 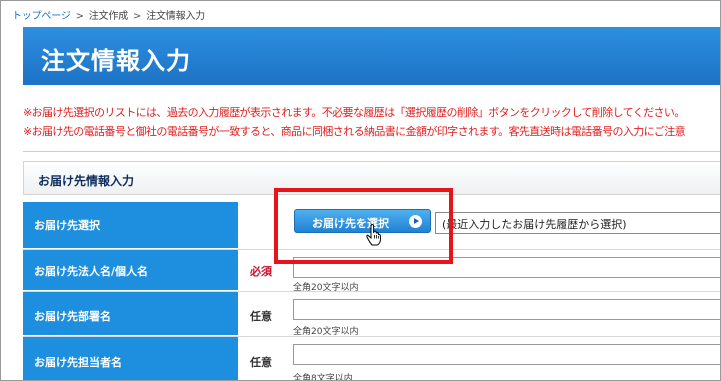 I want to click on breadcrumb: トップページ > 注文作成 > 注文情報入力, so click(x=108, y=14).